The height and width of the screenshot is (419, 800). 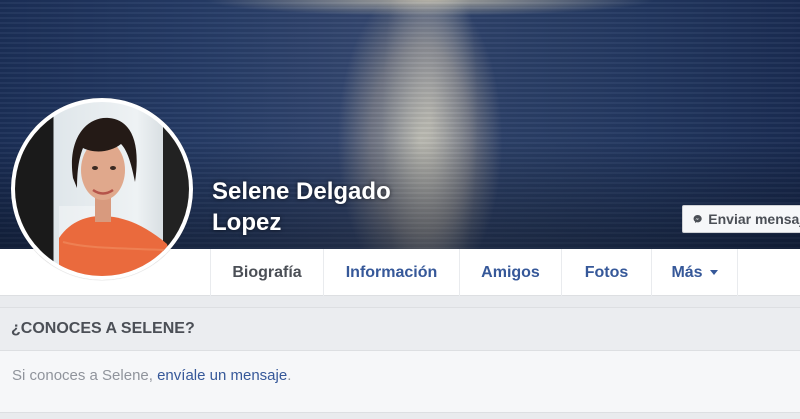 I want to click on profile-tabs: Biografía Información Amigos Fotos Más, so click(x=474, y=272).